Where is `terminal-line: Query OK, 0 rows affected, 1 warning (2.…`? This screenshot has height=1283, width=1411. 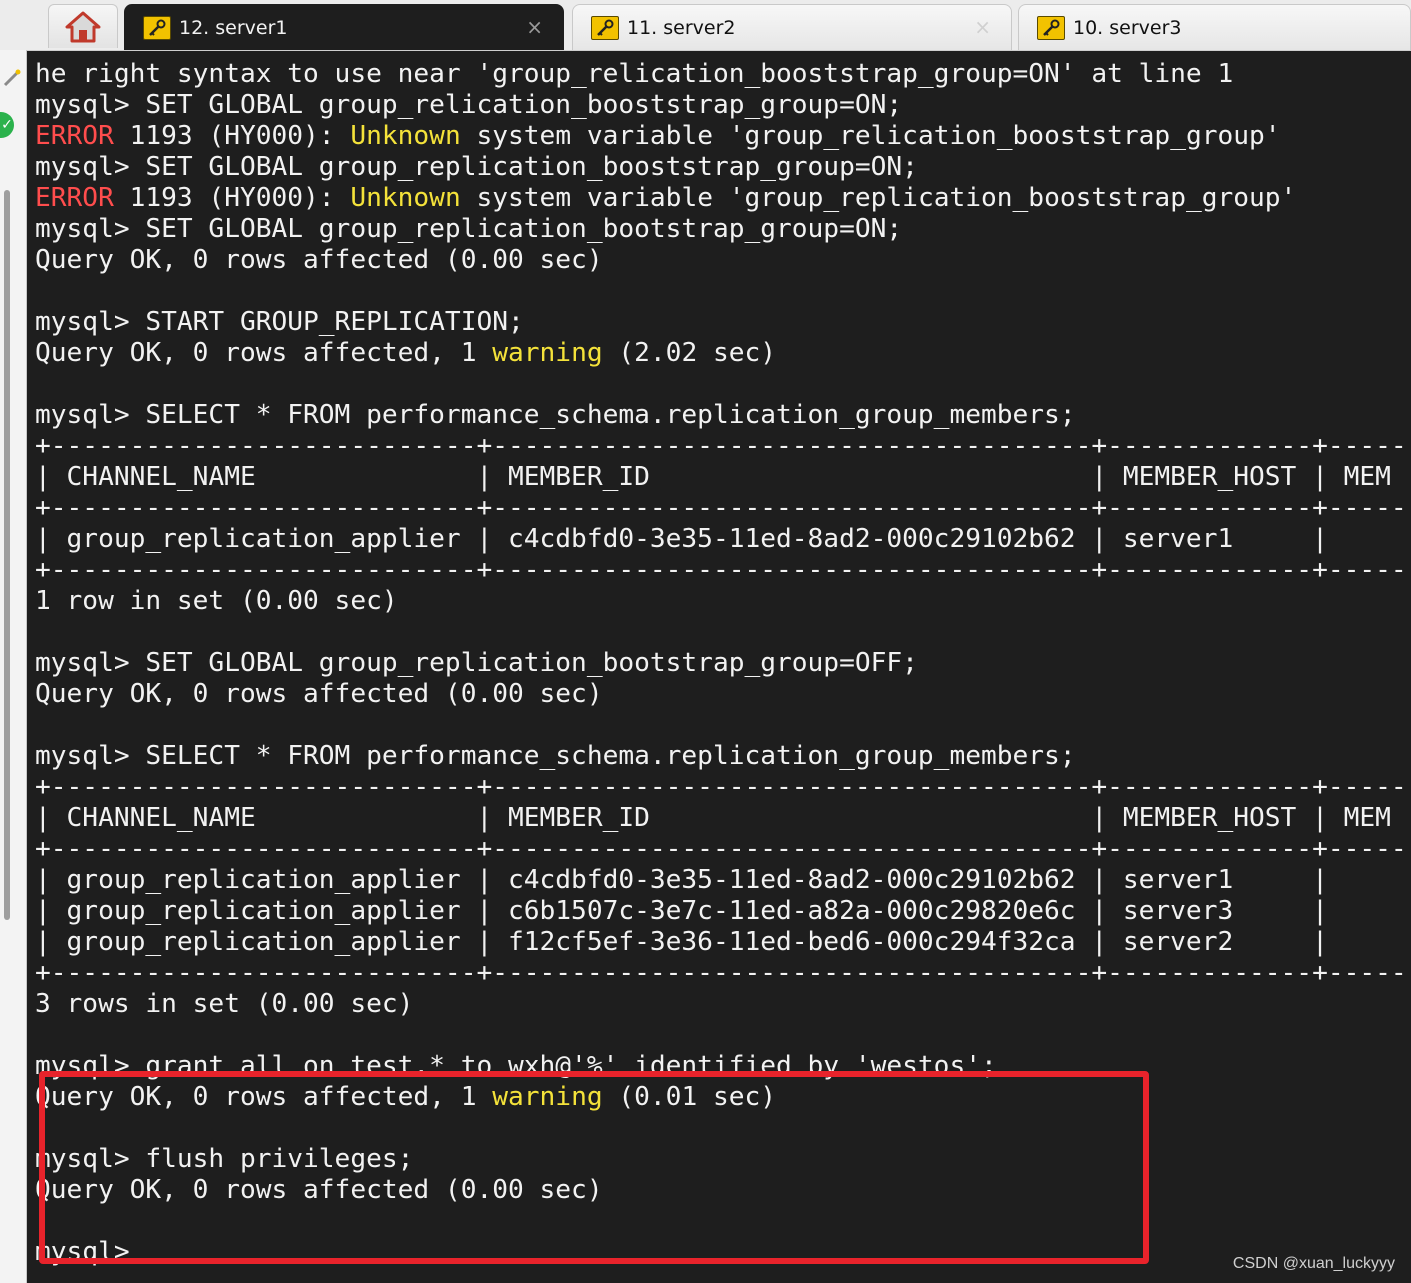
terminal-line: Query OK, 0 rows affected, 1 warning (2.… is located at coordinates (405, 353).